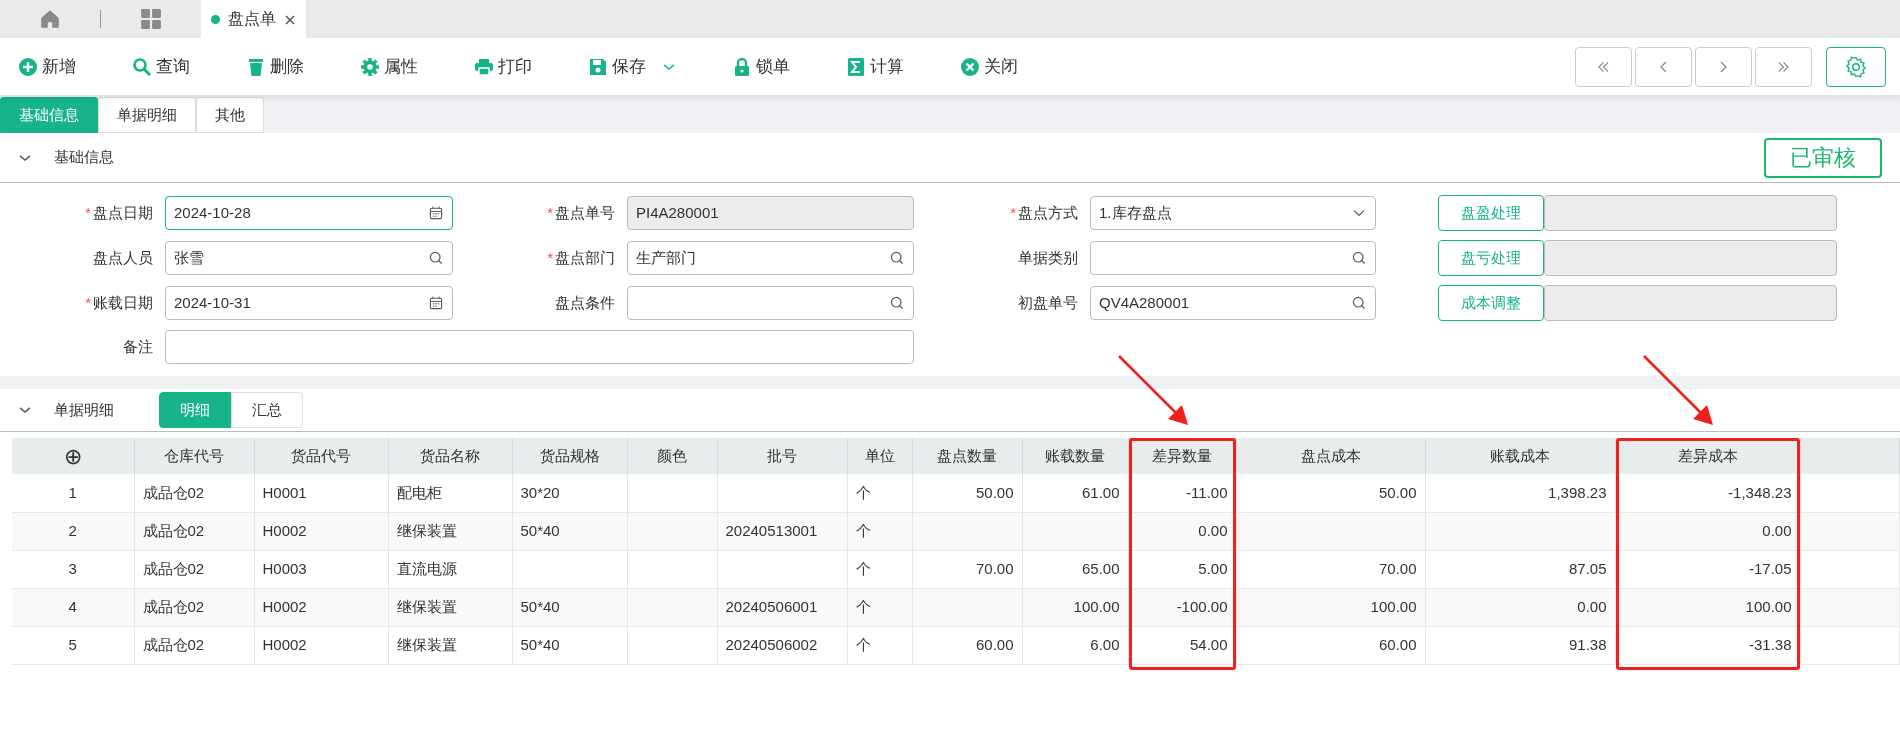 The width and height of the screenshot is (1900, 735). I want to click on row-number: 5, so click(72, 644).